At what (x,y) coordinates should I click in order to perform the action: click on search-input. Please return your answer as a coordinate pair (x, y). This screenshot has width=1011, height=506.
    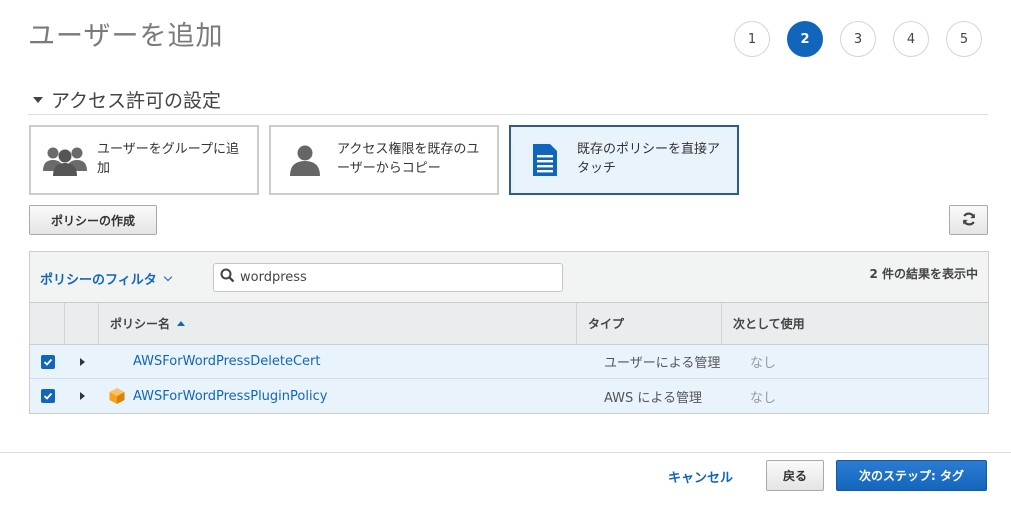
    Looking at the image, I should click on (390, 277).